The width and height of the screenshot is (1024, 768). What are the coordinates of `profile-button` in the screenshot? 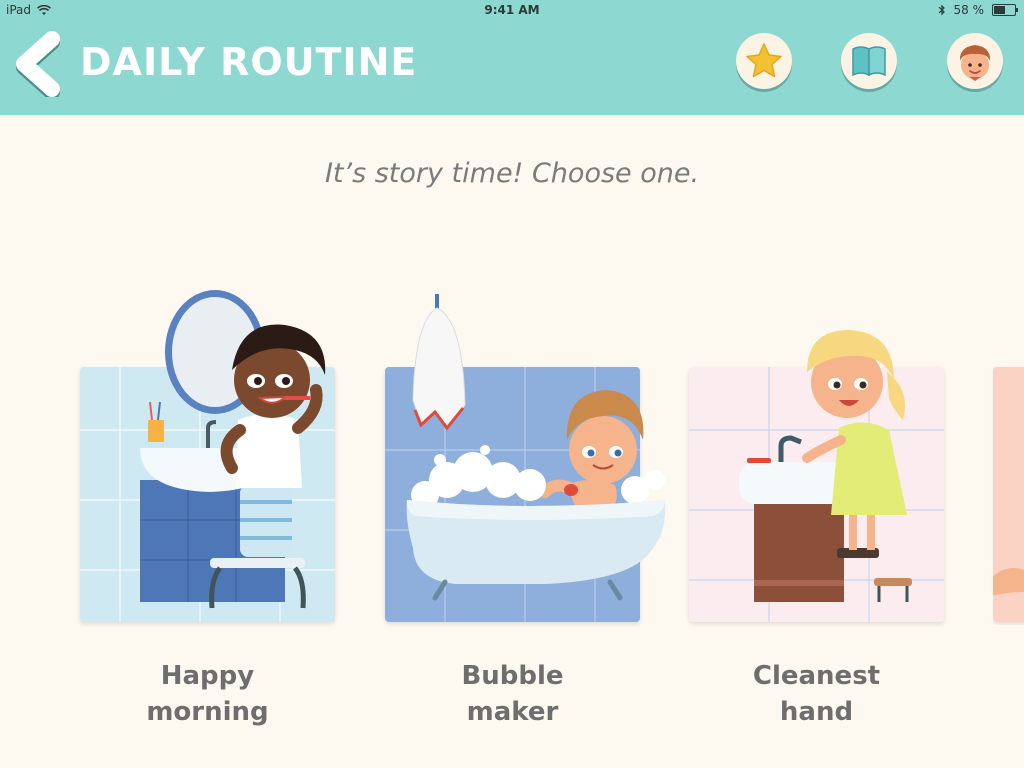 It's located at (975, 61).